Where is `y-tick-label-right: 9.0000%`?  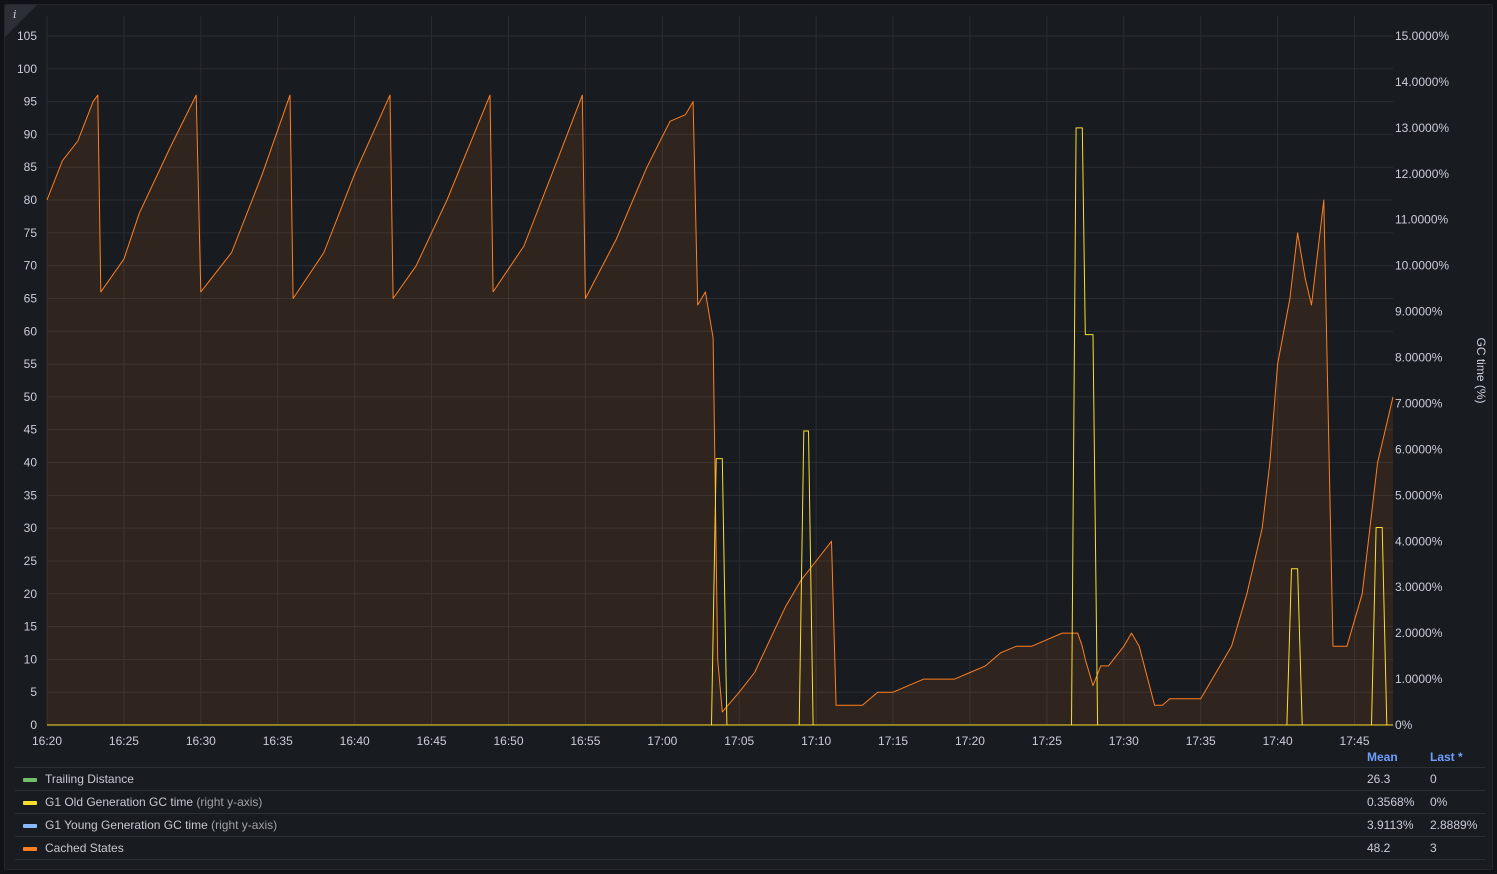 y-tick-label-right: 9.0000% is located at coordinates (1419, 312).